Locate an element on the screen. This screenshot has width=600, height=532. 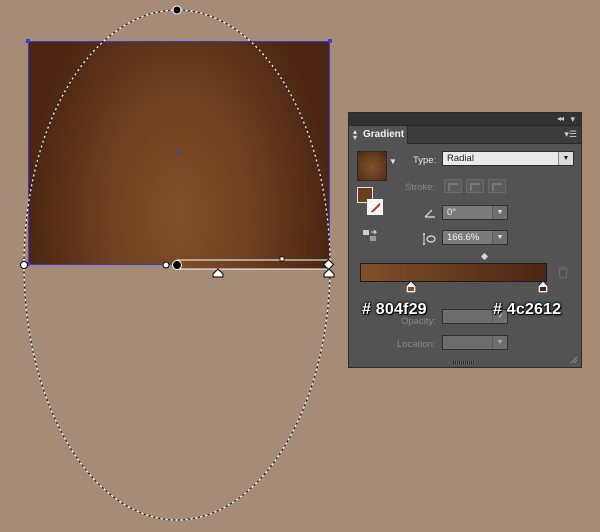
tab-stepper-icon: ▴ ▾ is located at coordinates (355, 134).